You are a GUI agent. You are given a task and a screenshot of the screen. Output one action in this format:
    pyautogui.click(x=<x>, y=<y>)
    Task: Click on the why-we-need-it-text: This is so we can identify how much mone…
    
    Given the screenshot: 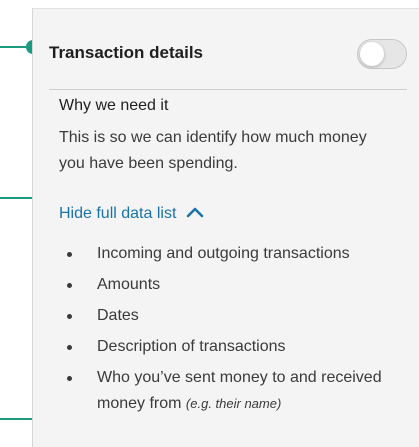 What is the action you would take?
    pyautogui.click(x=213, y=150)
    